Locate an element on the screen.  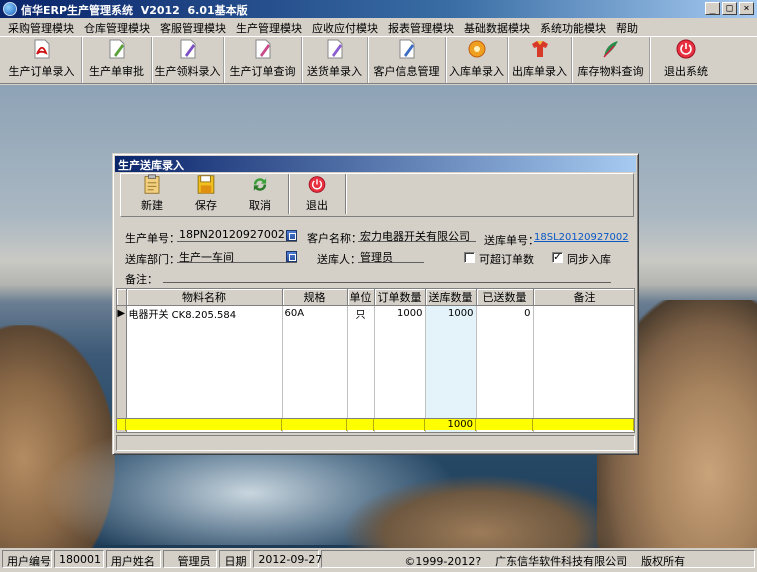
table-row: ▶ 电器开关 CK8.205.584 60A 只 1000 1000 0 is located at coordinates (375, 313).